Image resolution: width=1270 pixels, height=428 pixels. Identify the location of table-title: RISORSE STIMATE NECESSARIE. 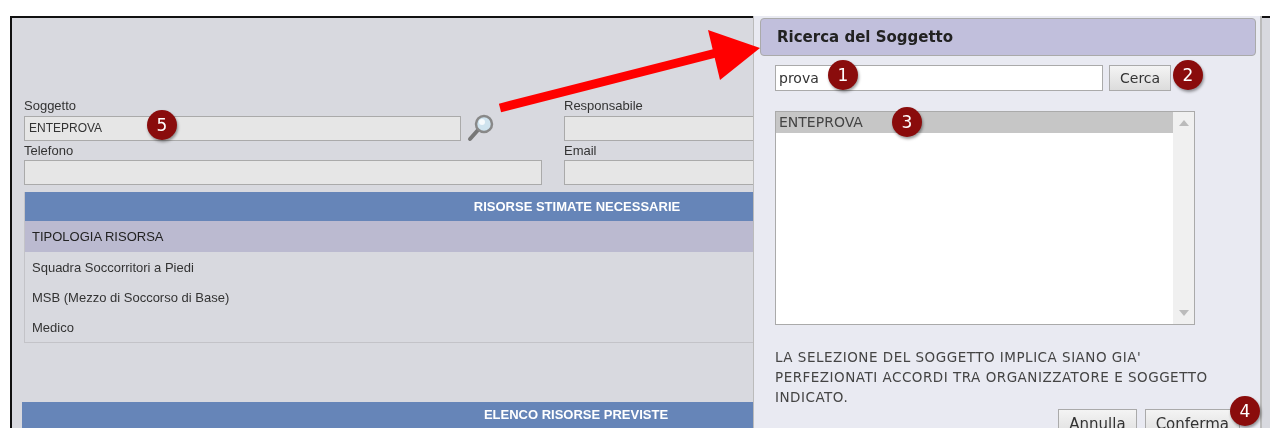
(577, 206).